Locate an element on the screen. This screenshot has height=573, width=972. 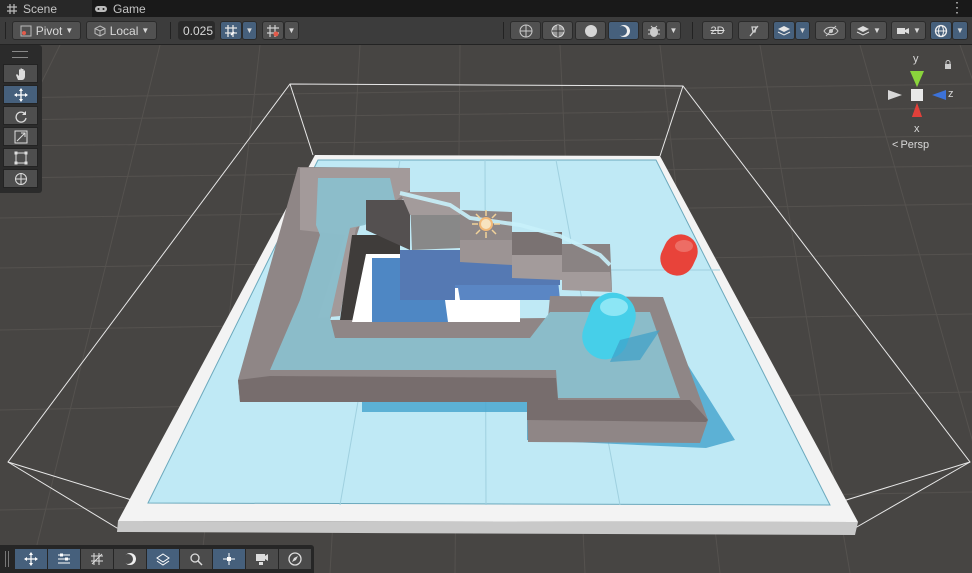
gizmo-globe-icon is located at coordinates (941, 31).